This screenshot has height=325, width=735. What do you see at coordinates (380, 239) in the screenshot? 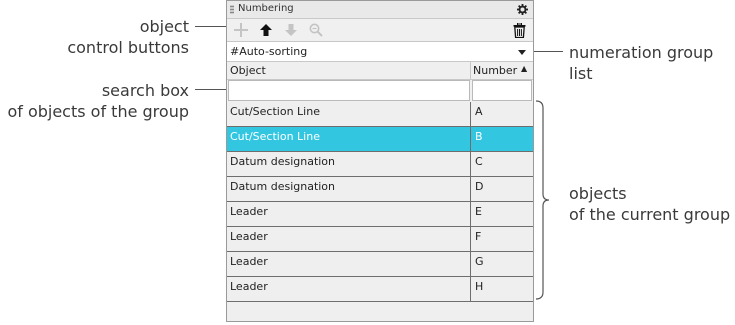
I see `table-row: Leader F` at bounding box center [380, 239].